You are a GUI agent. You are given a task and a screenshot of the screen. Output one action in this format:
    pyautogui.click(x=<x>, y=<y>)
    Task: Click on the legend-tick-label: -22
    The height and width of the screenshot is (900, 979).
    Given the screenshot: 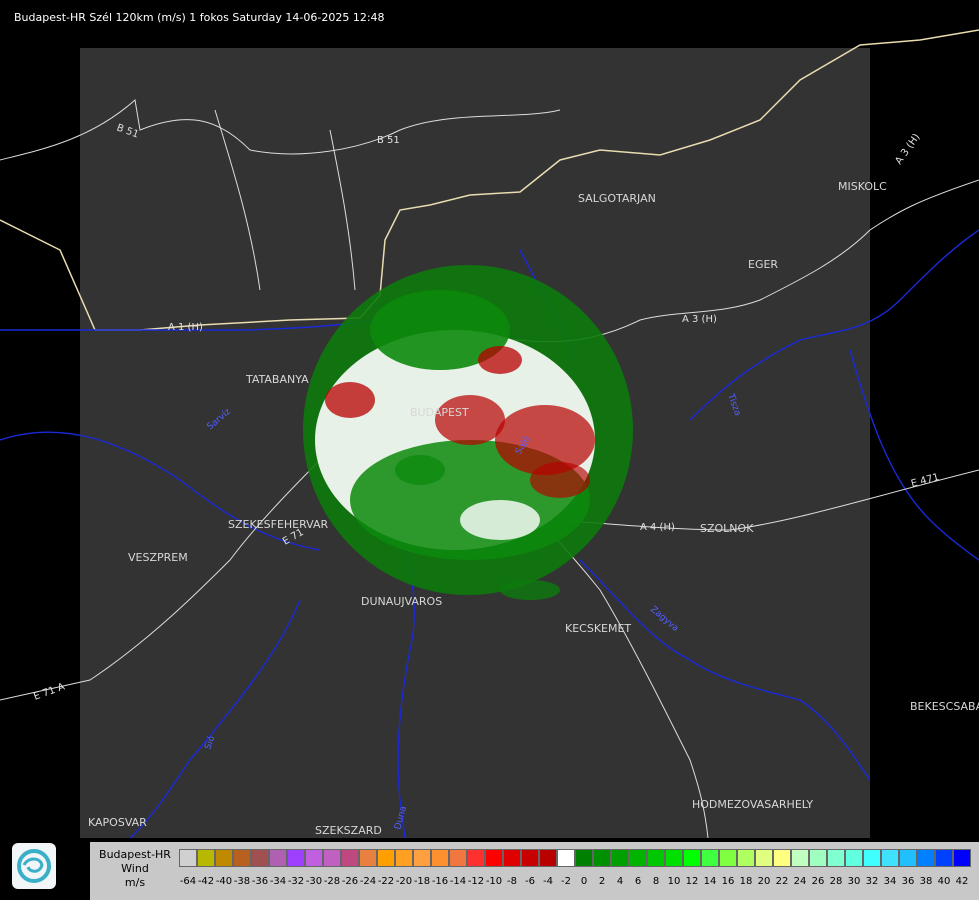 What is the action you would take?
    pyautogui.click(x=386, y=881)
    